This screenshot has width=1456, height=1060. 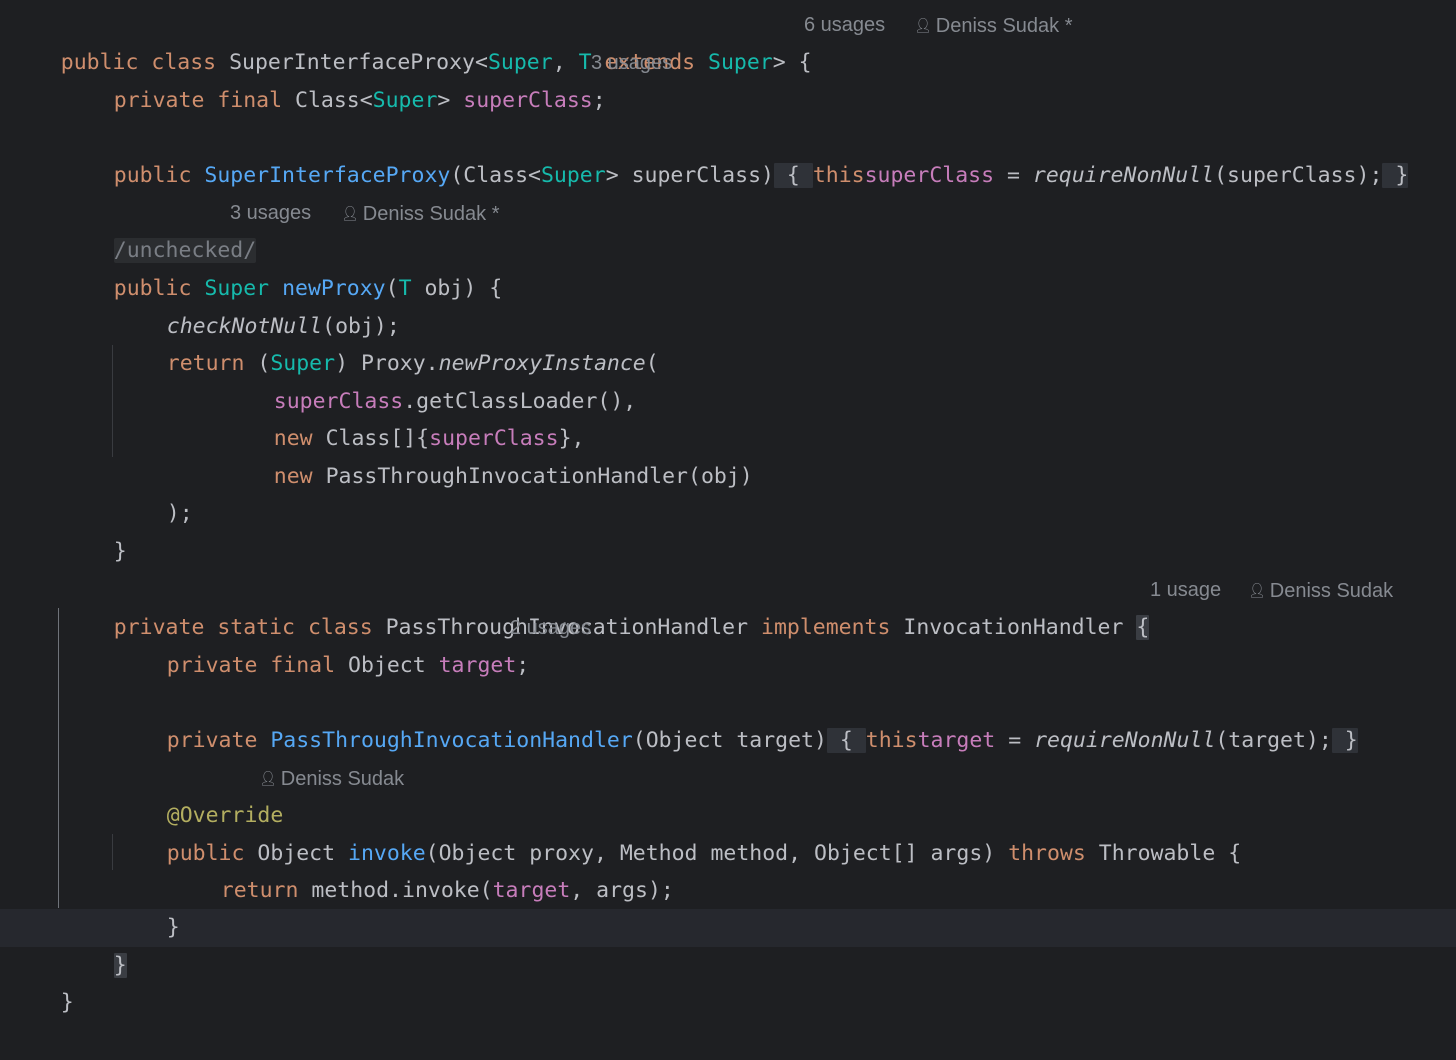 I want to click on code-line-2: private final Class<Super> superClass;, so click(x=334, y=78).